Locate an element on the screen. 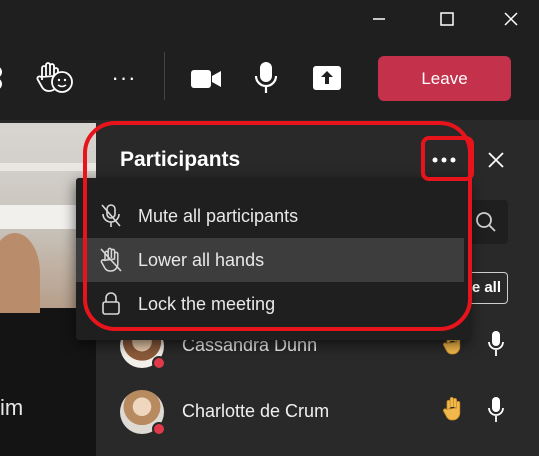 The image size is (539, 456). search-icon is located at coordinates (486, 222).